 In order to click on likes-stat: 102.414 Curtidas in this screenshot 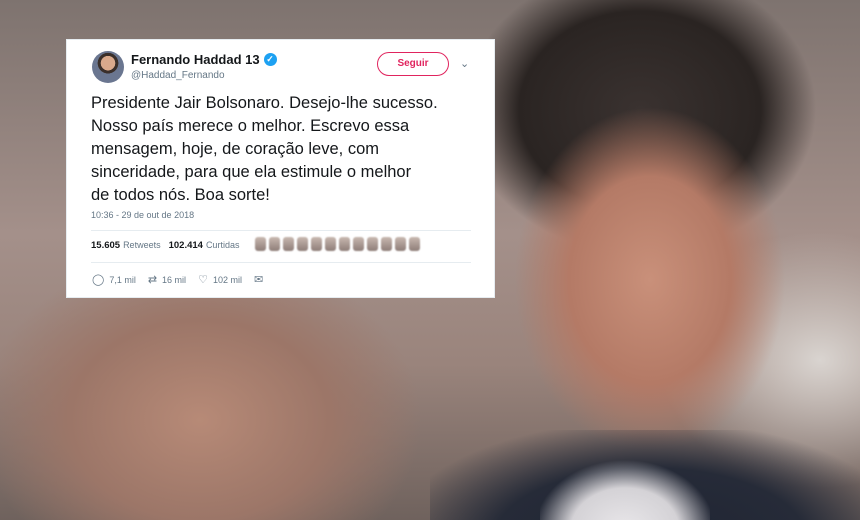, I will do `click(204, 245)`.